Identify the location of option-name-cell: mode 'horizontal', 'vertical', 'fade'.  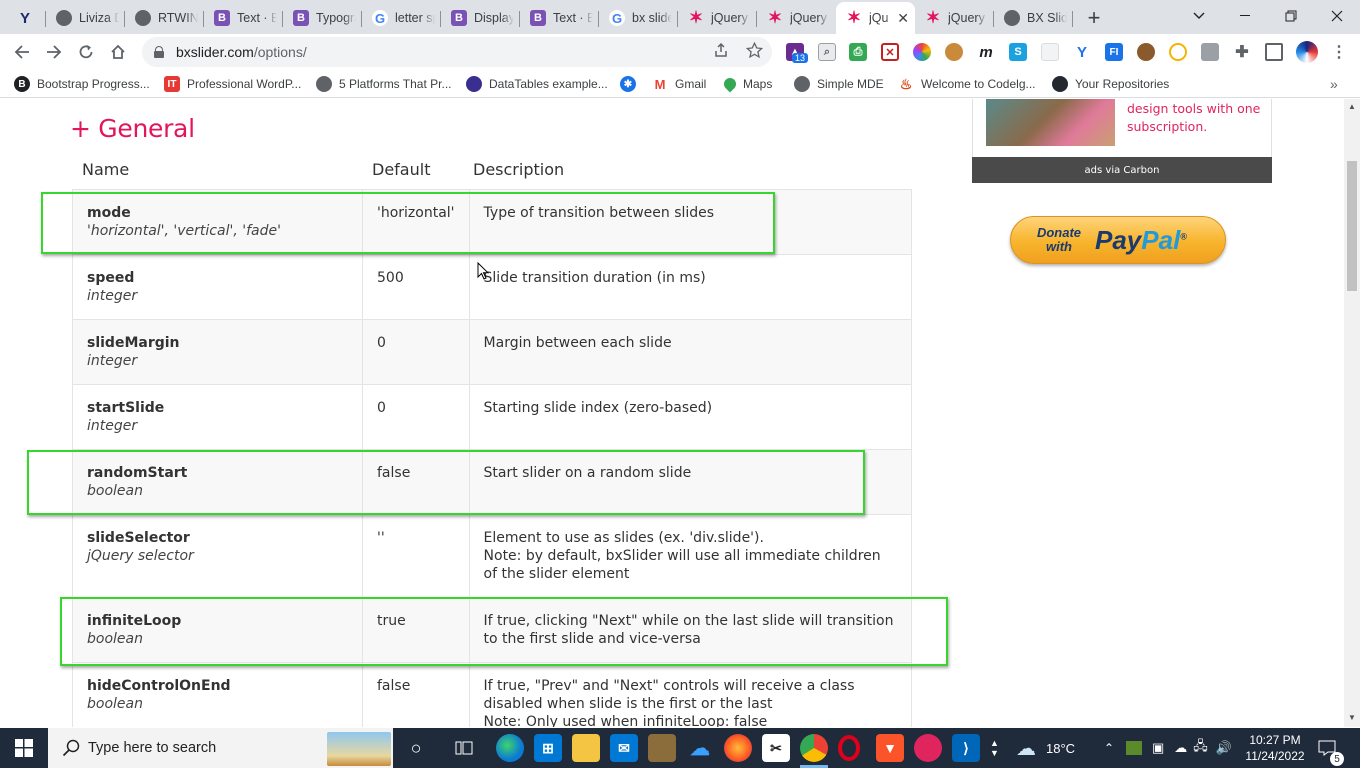
(217, 222).